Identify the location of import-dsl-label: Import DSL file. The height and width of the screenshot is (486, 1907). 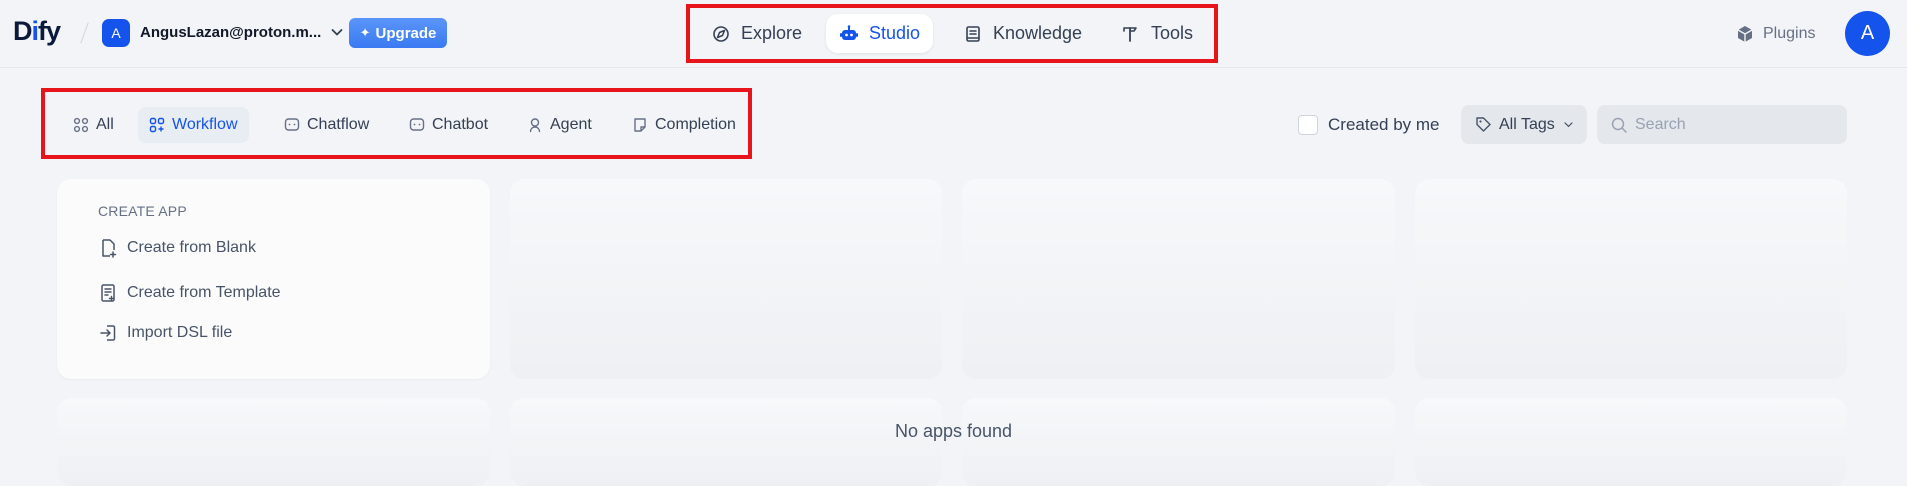
(180, 332).